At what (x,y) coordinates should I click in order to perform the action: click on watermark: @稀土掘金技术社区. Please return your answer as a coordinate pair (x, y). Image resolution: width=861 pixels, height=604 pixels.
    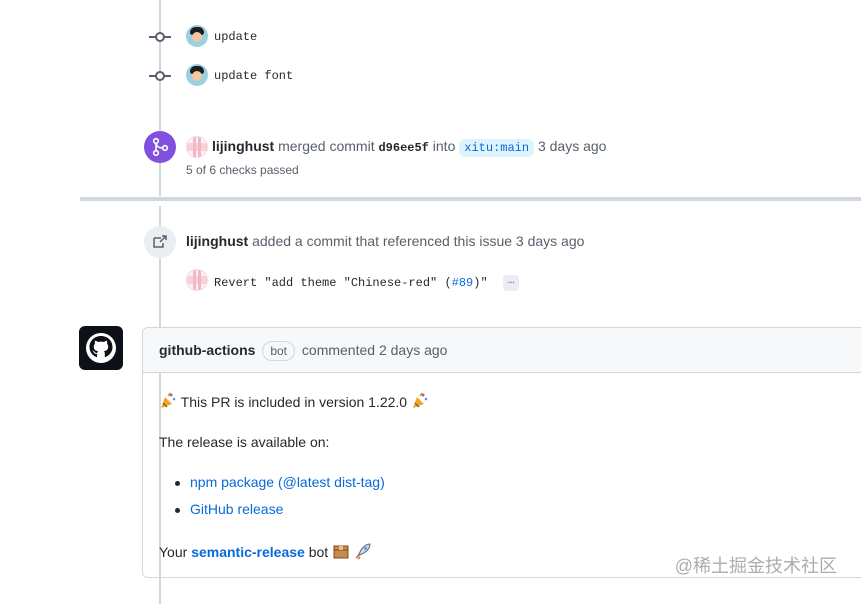
    Looking at the image, I should click on (755, 566).